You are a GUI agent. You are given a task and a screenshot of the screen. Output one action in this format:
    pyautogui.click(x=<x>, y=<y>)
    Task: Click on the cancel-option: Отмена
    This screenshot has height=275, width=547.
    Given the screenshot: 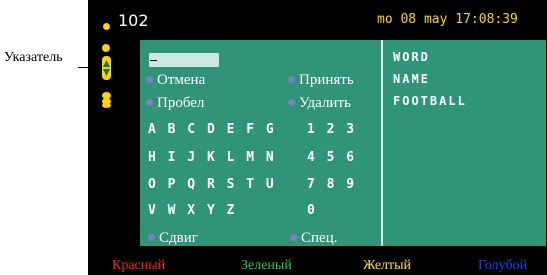 What is the action you would take?
    pyautogui.click(x=175, y=80)
    